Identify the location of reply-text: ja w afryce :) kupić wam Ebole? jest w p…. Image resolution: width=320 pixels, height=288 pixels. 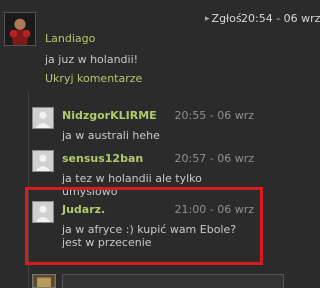
(149, 236).